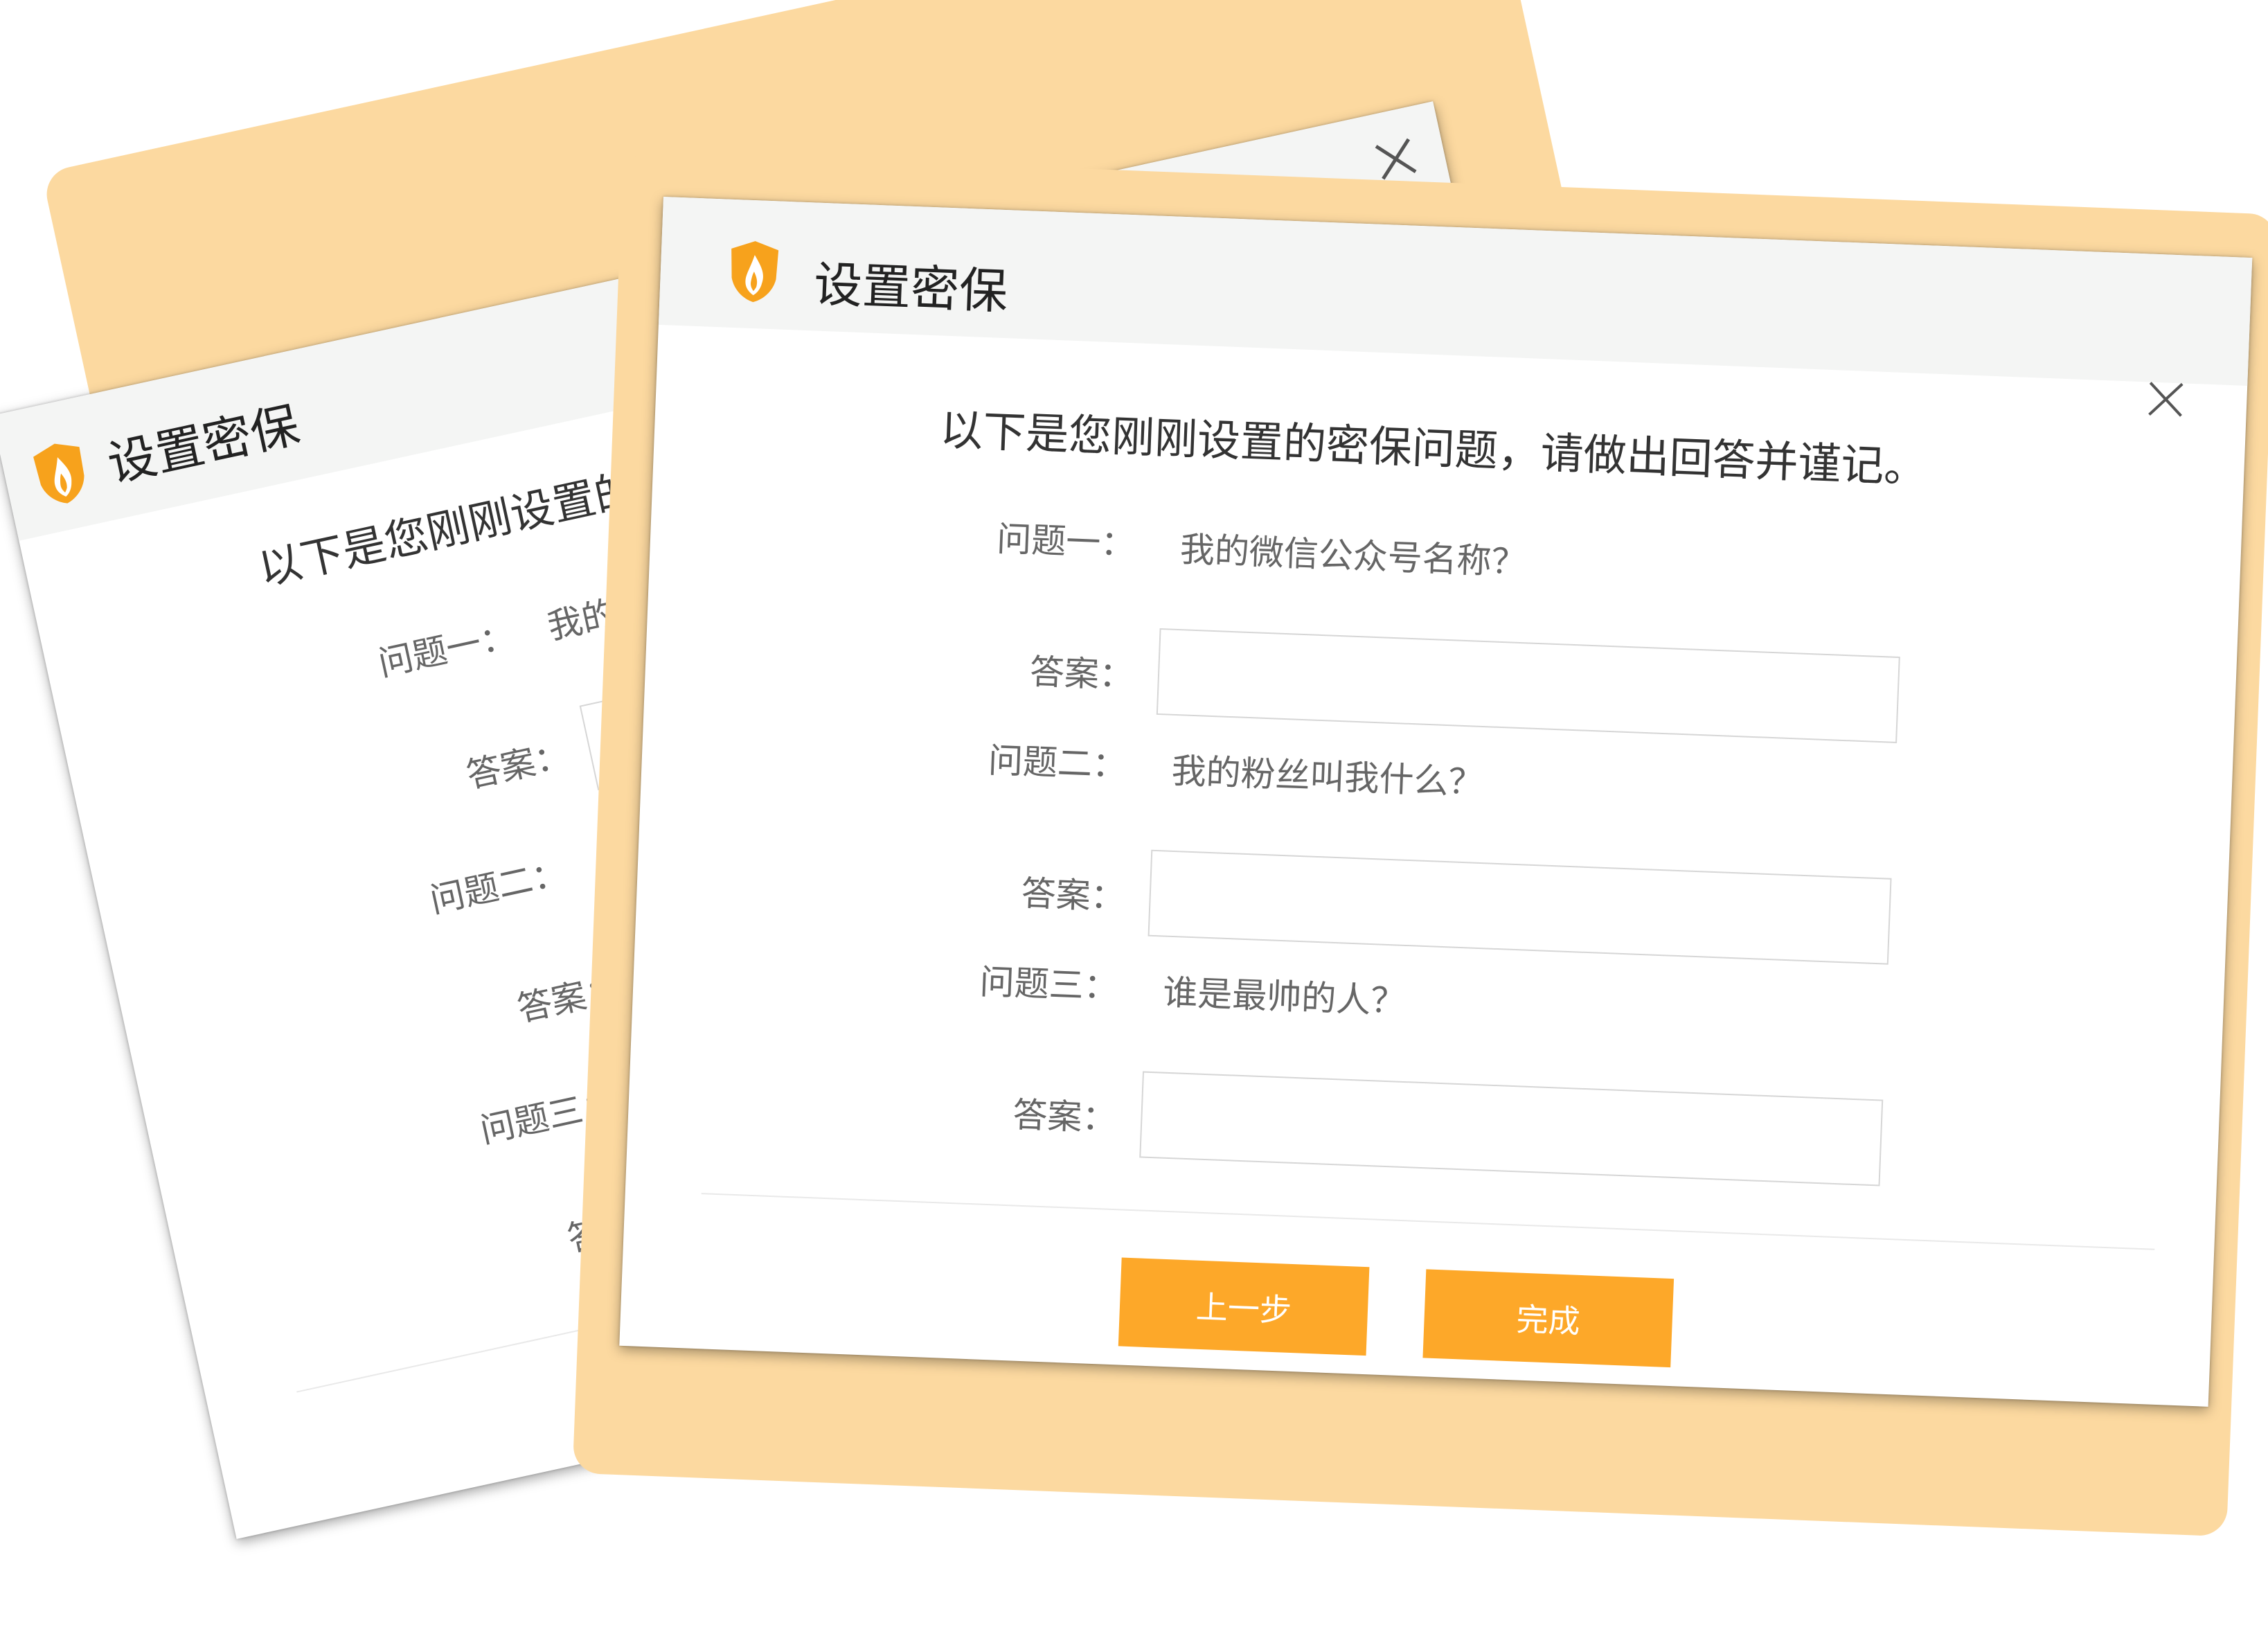 The height and width of the screenshot is (1652, 2268). Describe the element at coordinates (1244, 1306) in the screenshot. I see `prev-step-button: 上一步` at that location.